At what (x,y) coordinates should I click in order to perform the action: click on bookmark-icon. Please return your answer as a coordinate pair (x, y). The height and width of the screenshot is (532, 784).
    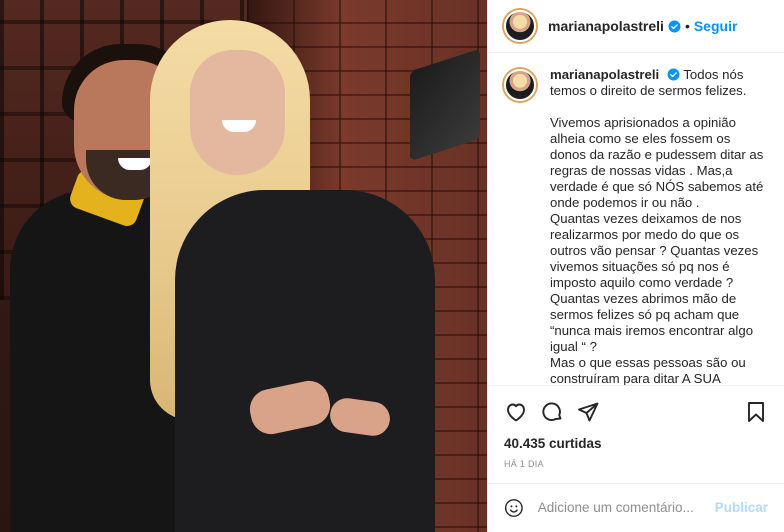
    Looking at the image, I should click on (756, 412).